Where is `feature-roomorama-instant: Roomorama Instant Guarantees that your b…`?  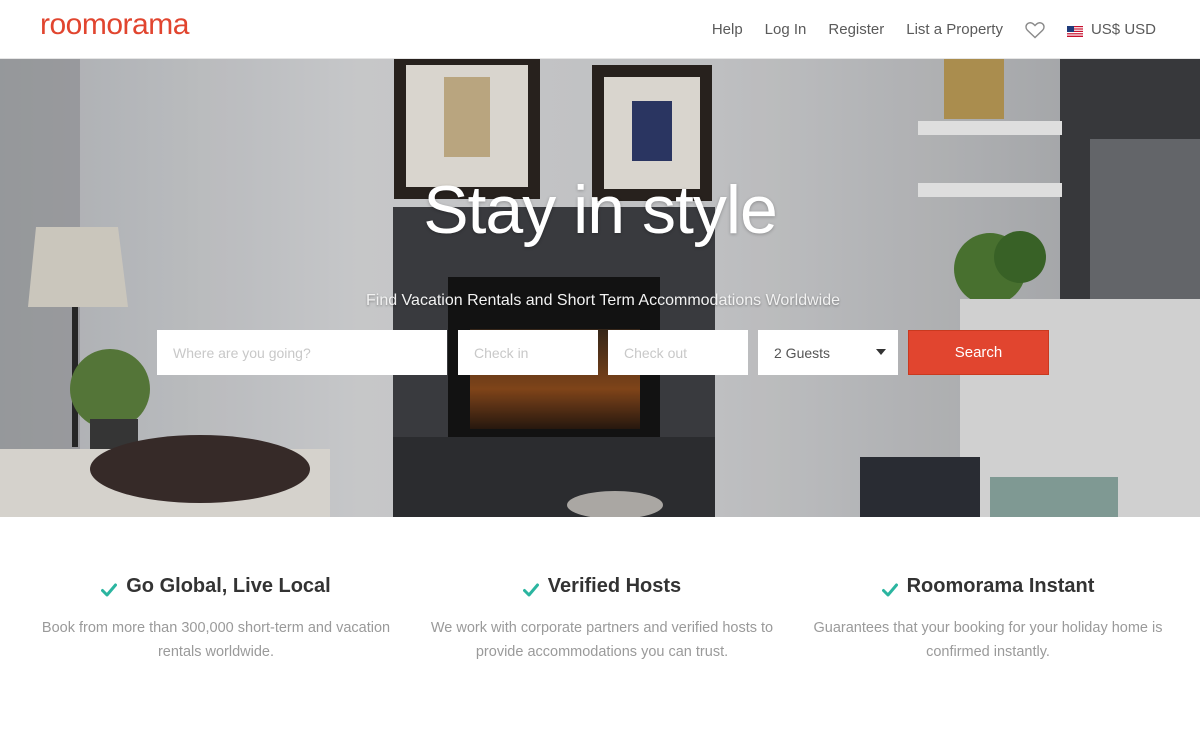
feature-roomorama-instant: Roomorama Instant Guarantees that your b… is located at coordinates (988, 619).